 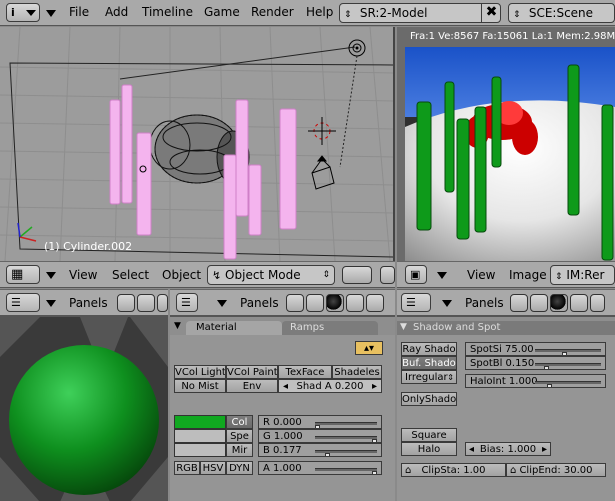 I want to click on menu-file: File, so click(x=79, y=12).